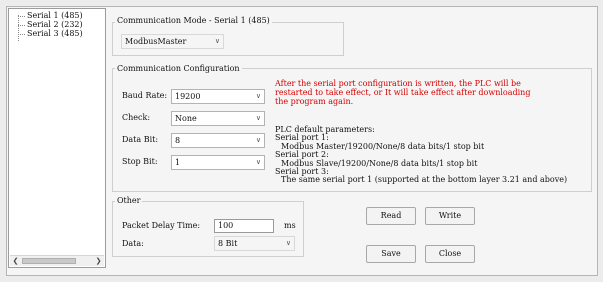 This screenshot has height=282, width=603. What do you see at coordinates (188, 96) in the screenshot?
I see `baud-rate-value: 19200` at bounding box center [188, 96].